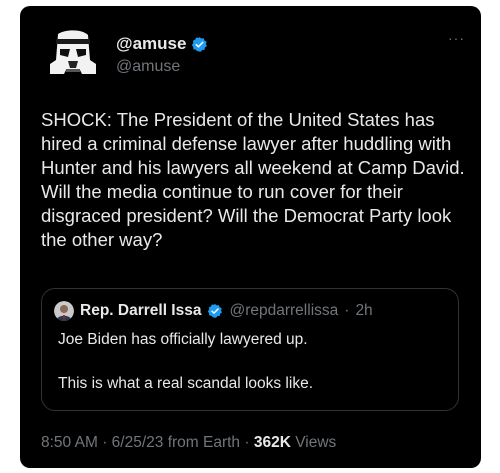 The height and width of the screenshot is (473, 500). I want to click on quoted-line-1: Joe Biden has officially lawyered up., so click(183, 339).